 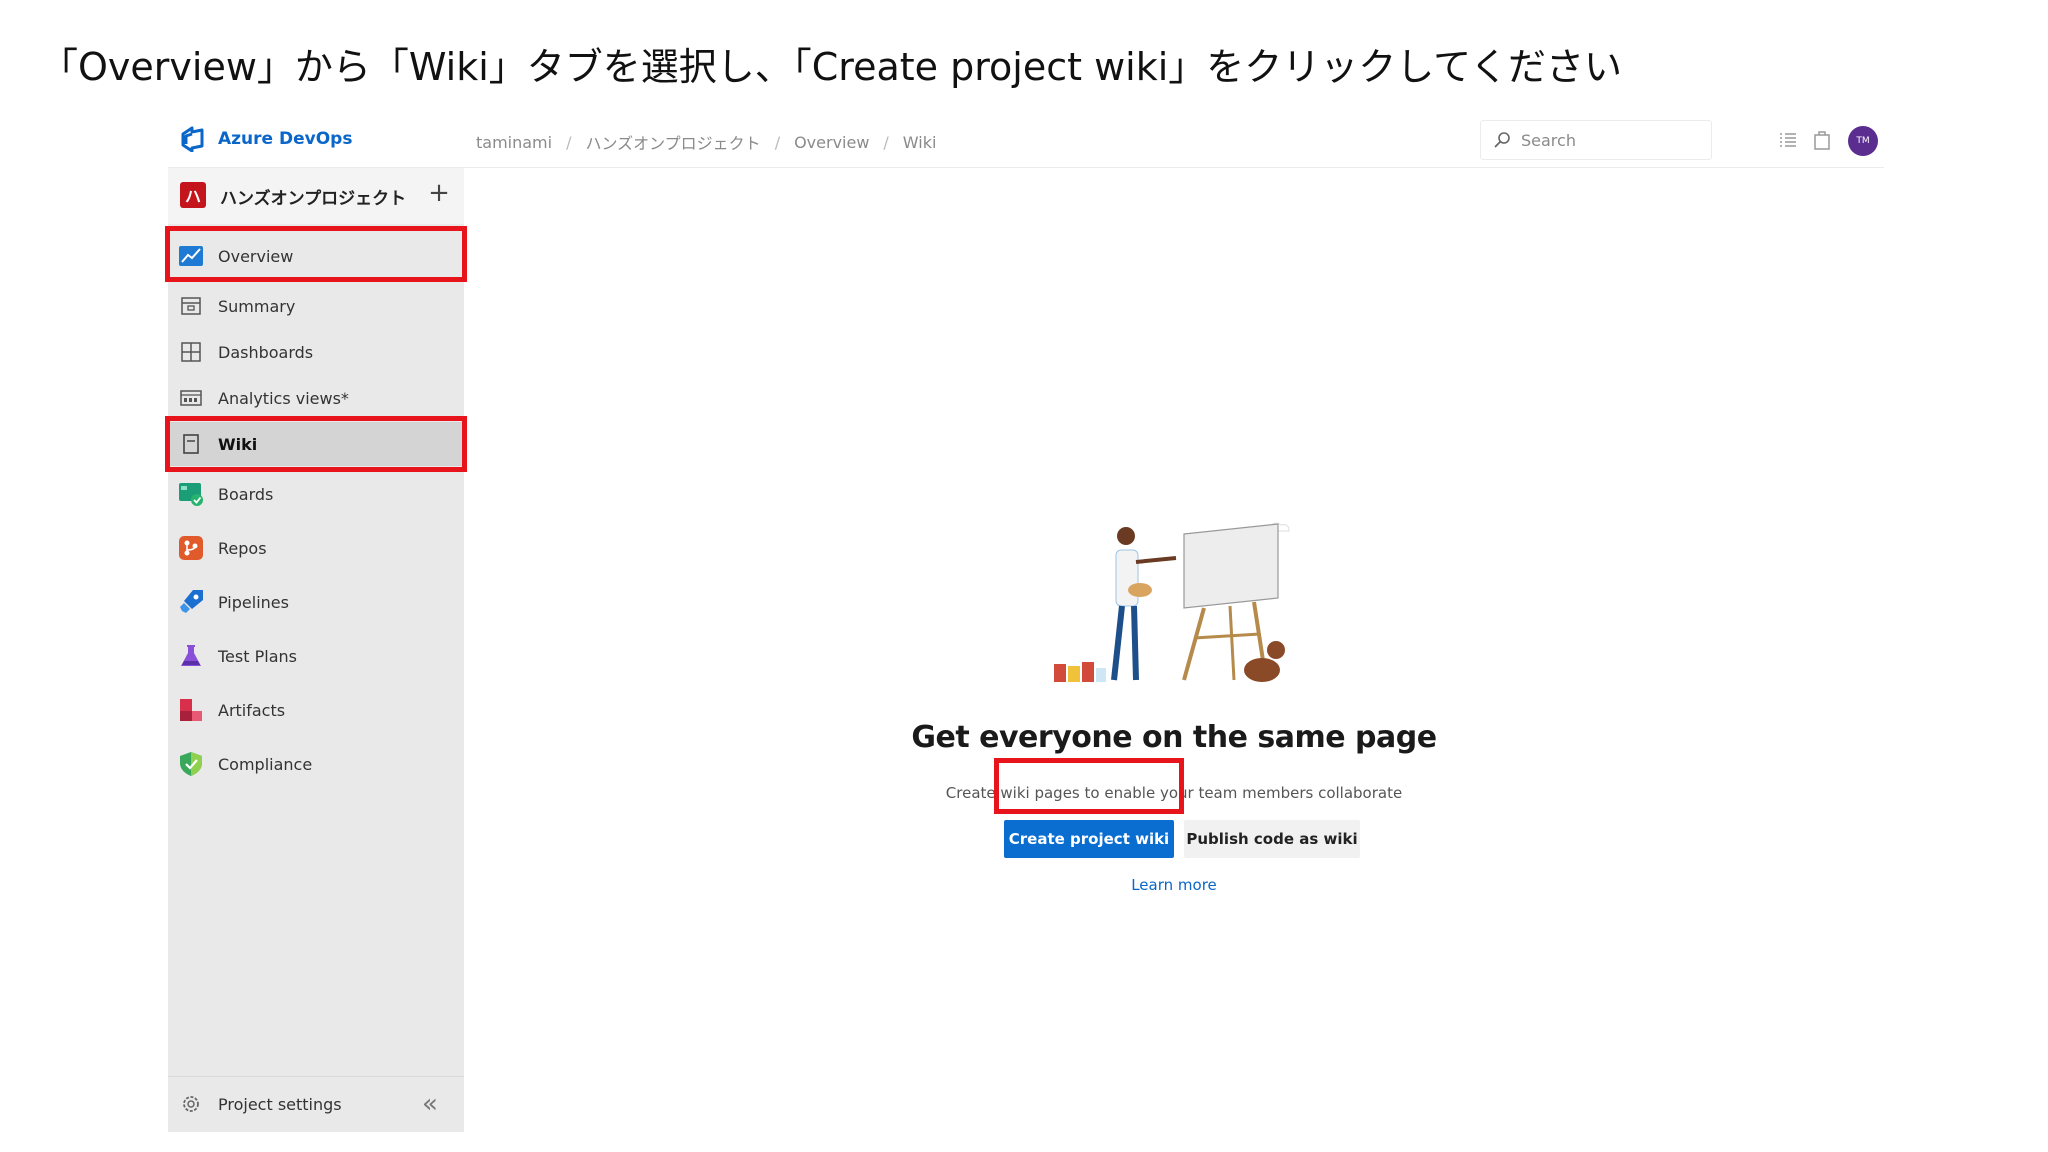 I want to click on pipelines-icon, so click(x=191, y=601).